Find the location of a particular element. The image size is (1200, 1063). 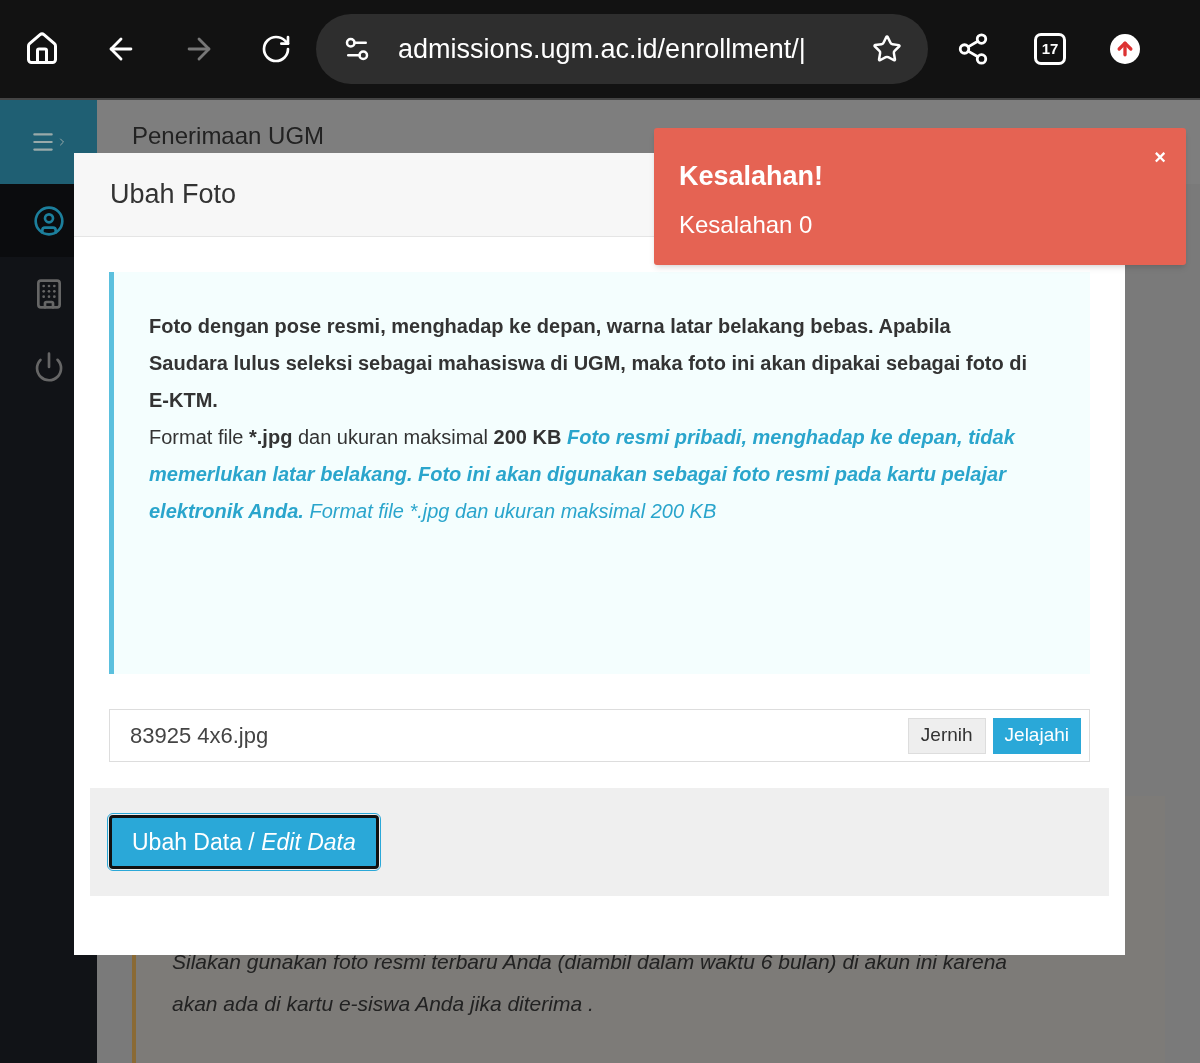

toast-title: Kesalahan! is located at coordinates (752, 176).